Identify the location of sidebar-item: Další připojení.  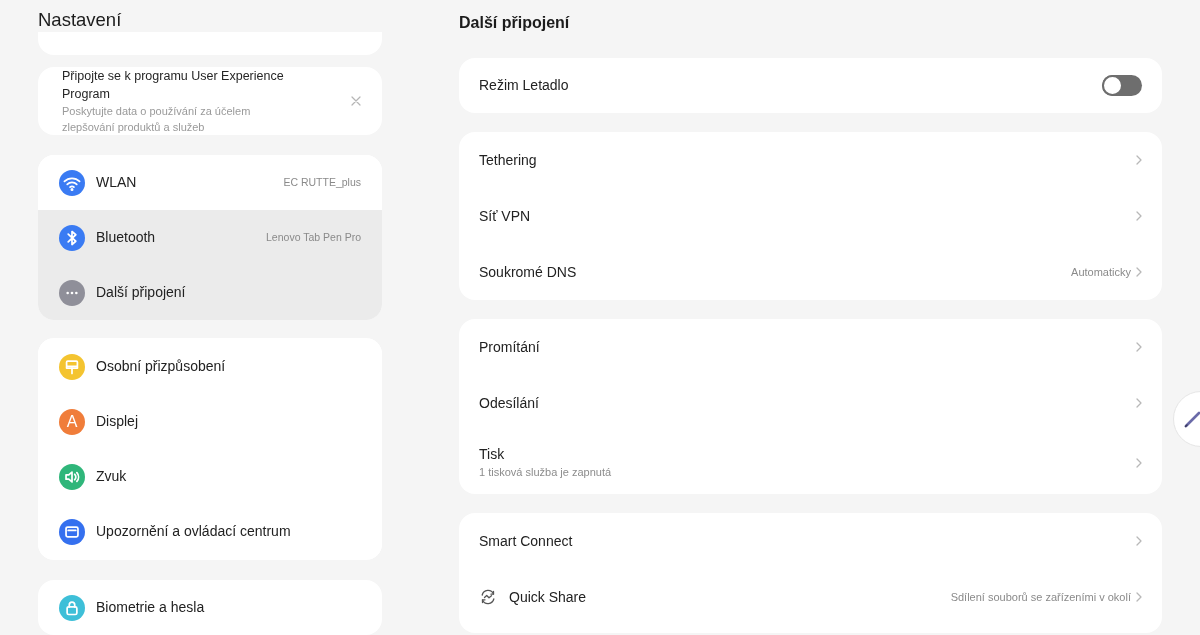
(210, 292).